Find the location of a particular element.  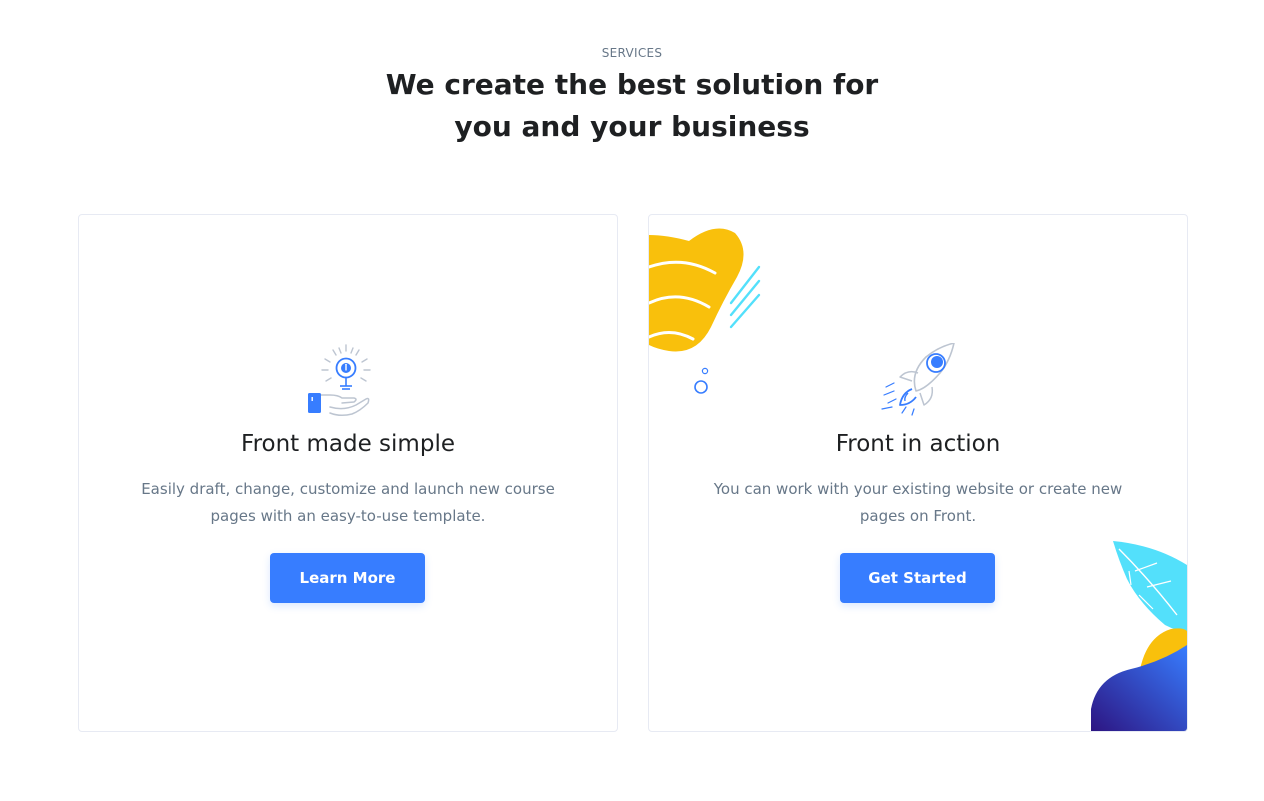

heading-line-1: We create the best solution for is located at coordinates (632, 84).